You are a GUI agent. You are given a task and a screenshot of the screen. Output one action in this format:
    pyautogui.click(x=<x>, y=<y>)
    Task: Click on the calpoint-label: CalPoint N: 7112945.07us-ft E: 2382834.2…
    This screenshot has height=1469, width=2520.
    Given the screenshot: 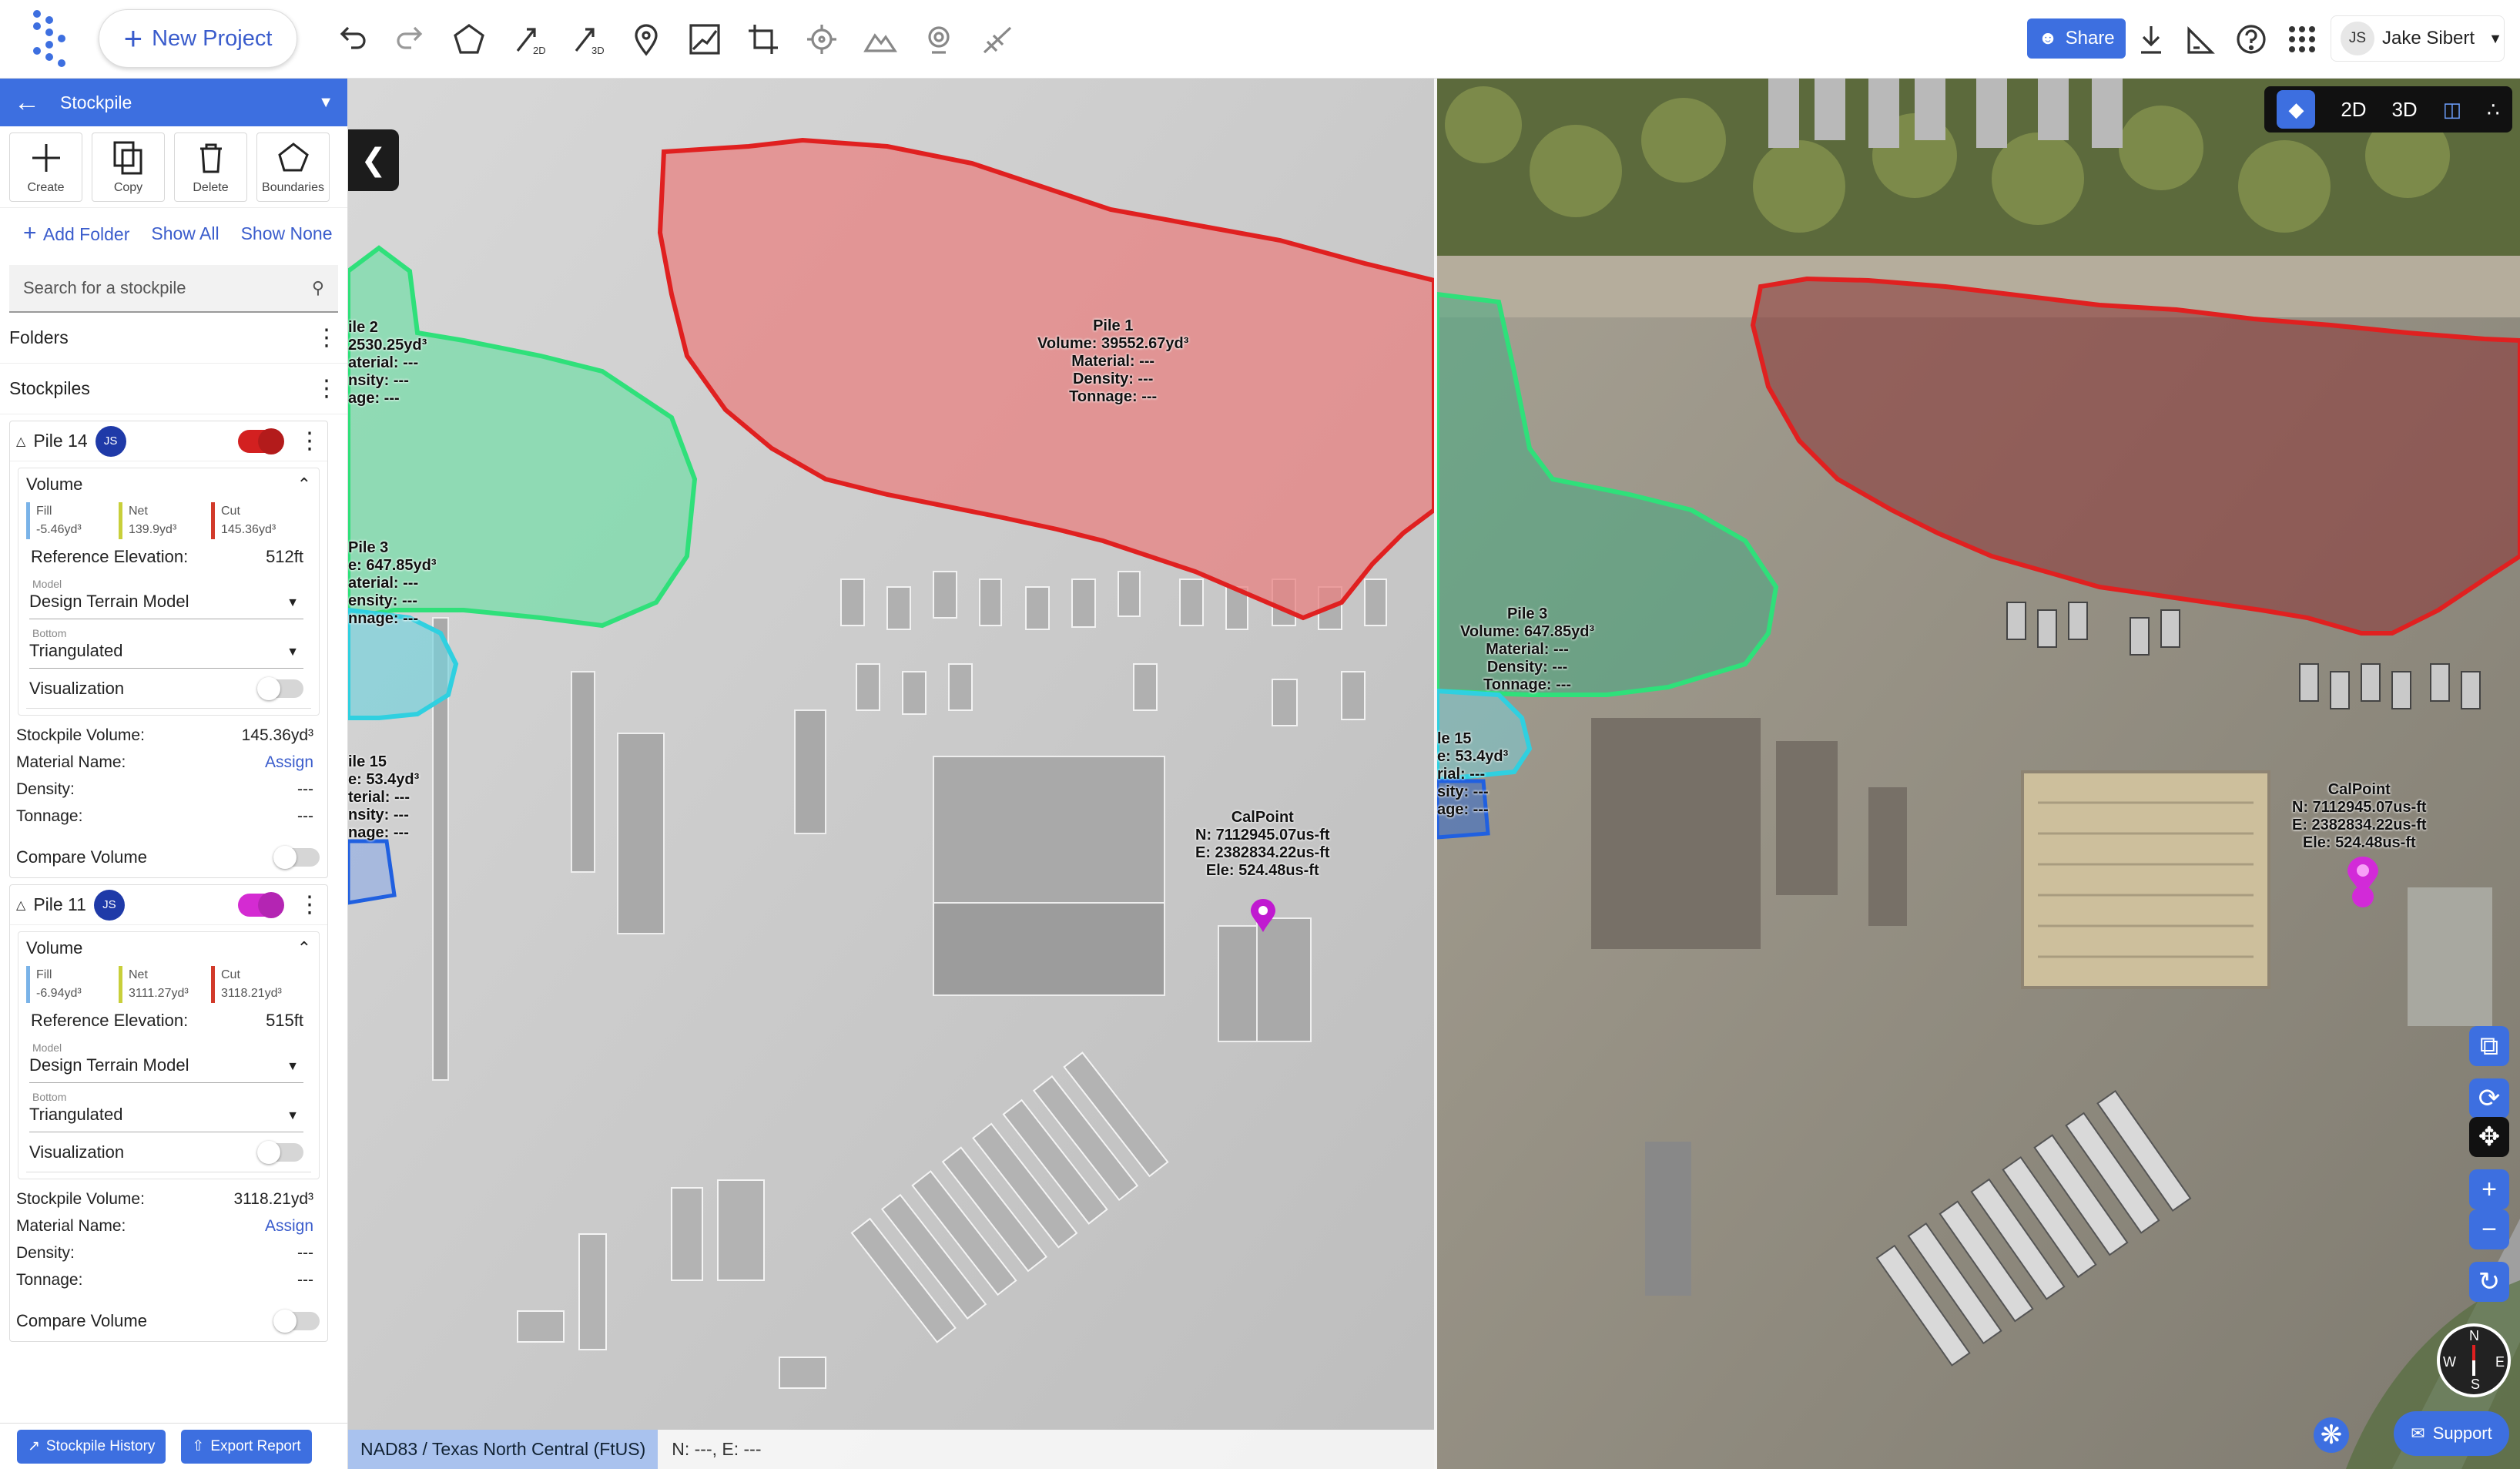 What is the action you would take?
    pyautogui.click(x=1263, y=844)
    